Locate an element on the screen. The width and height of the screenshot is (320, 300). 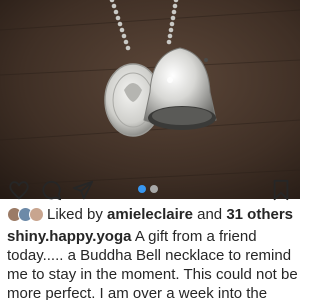
post-action-bar is located at coordinates (150, 189).